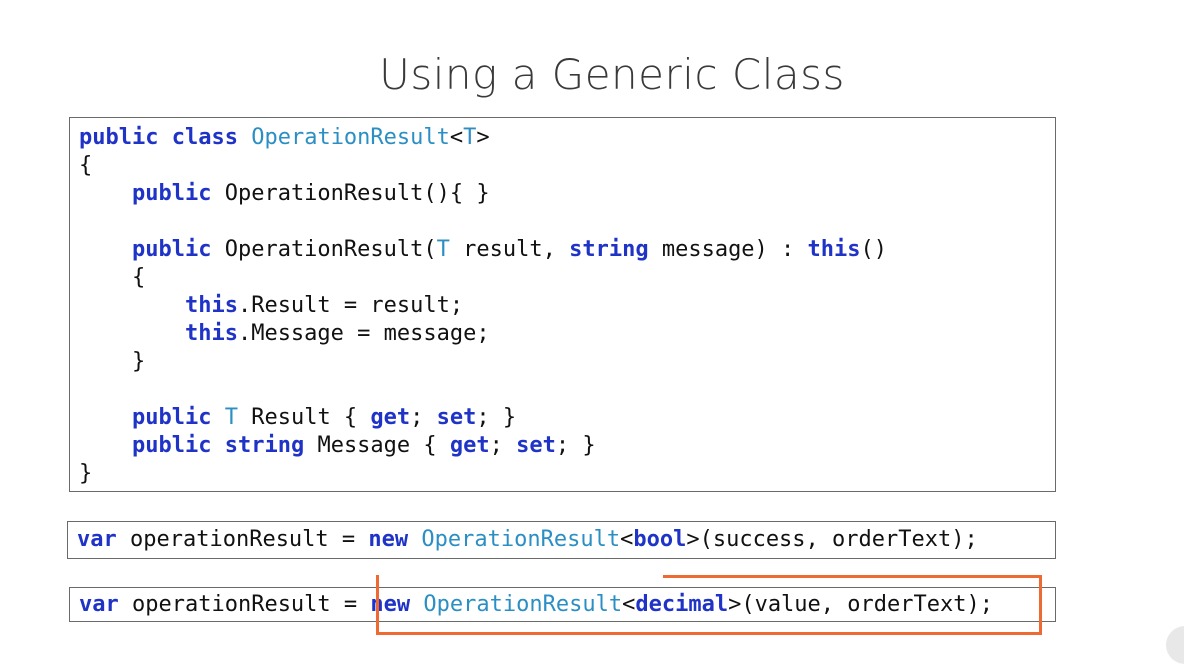 This screenshot has height=670, width=1184. Describe the element at coordinates (567, 194) in the screenshot. I see `code-line: public OperationResult(){ }` at that location.